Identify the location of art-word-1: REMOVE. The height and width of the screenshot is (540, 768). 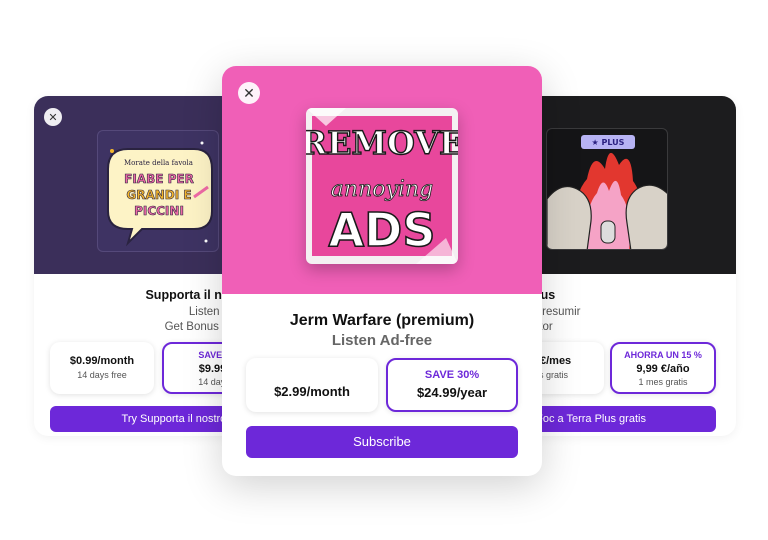
(382, 143).